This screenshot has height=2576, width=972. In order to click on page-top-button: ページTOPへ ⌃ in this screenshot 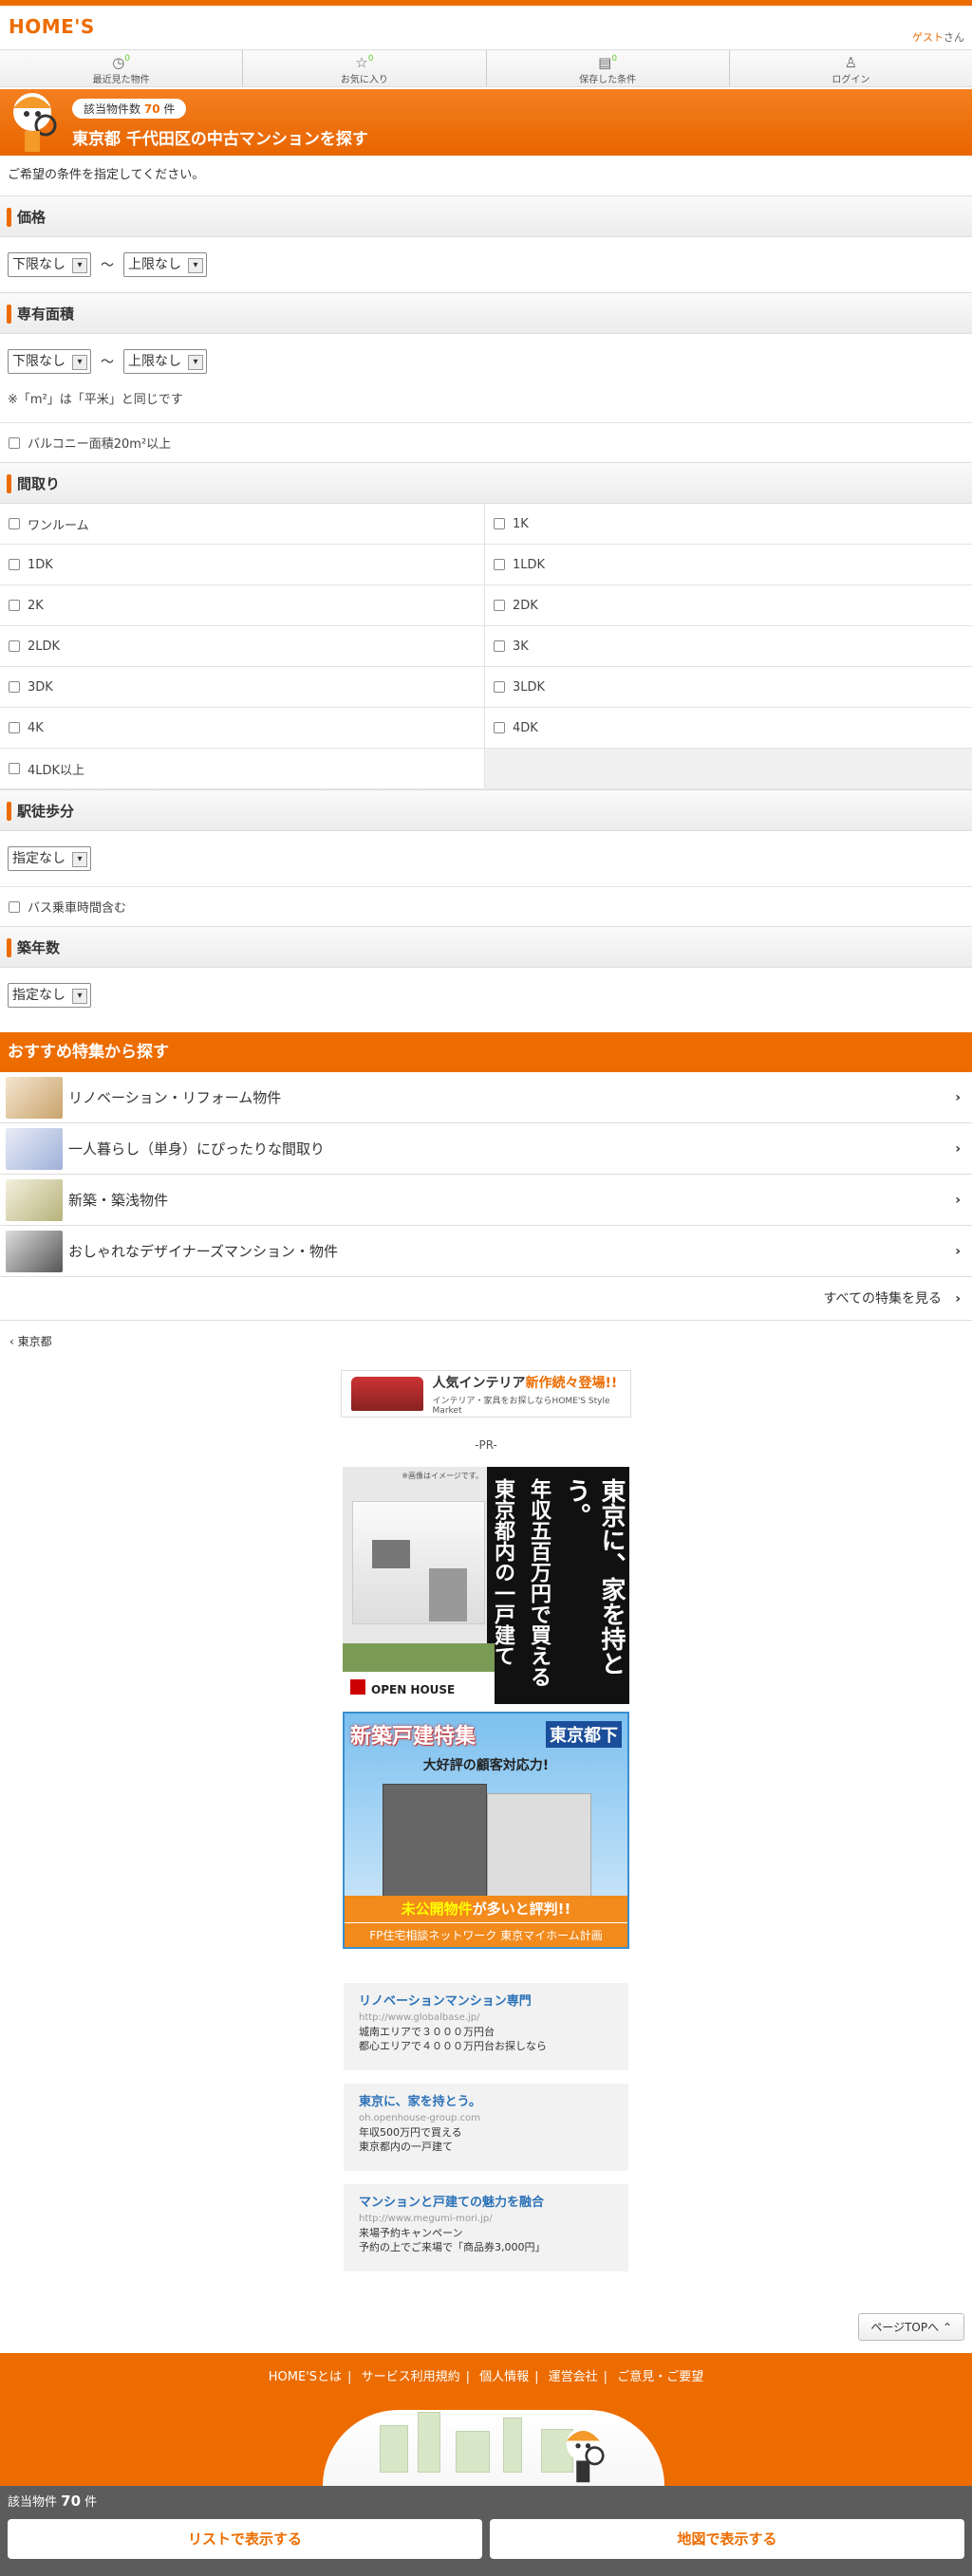, I will do `click(911, 2327)`.